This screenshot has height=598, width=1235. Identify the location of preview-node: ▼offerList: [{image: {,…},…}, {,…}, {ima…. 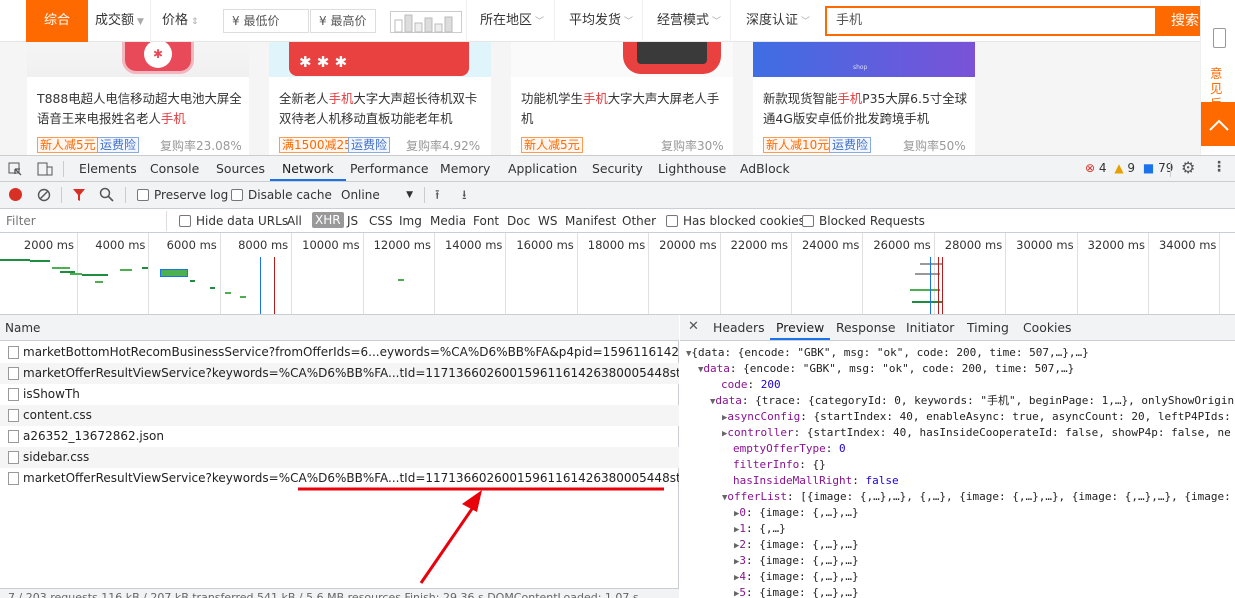
(976, 497).